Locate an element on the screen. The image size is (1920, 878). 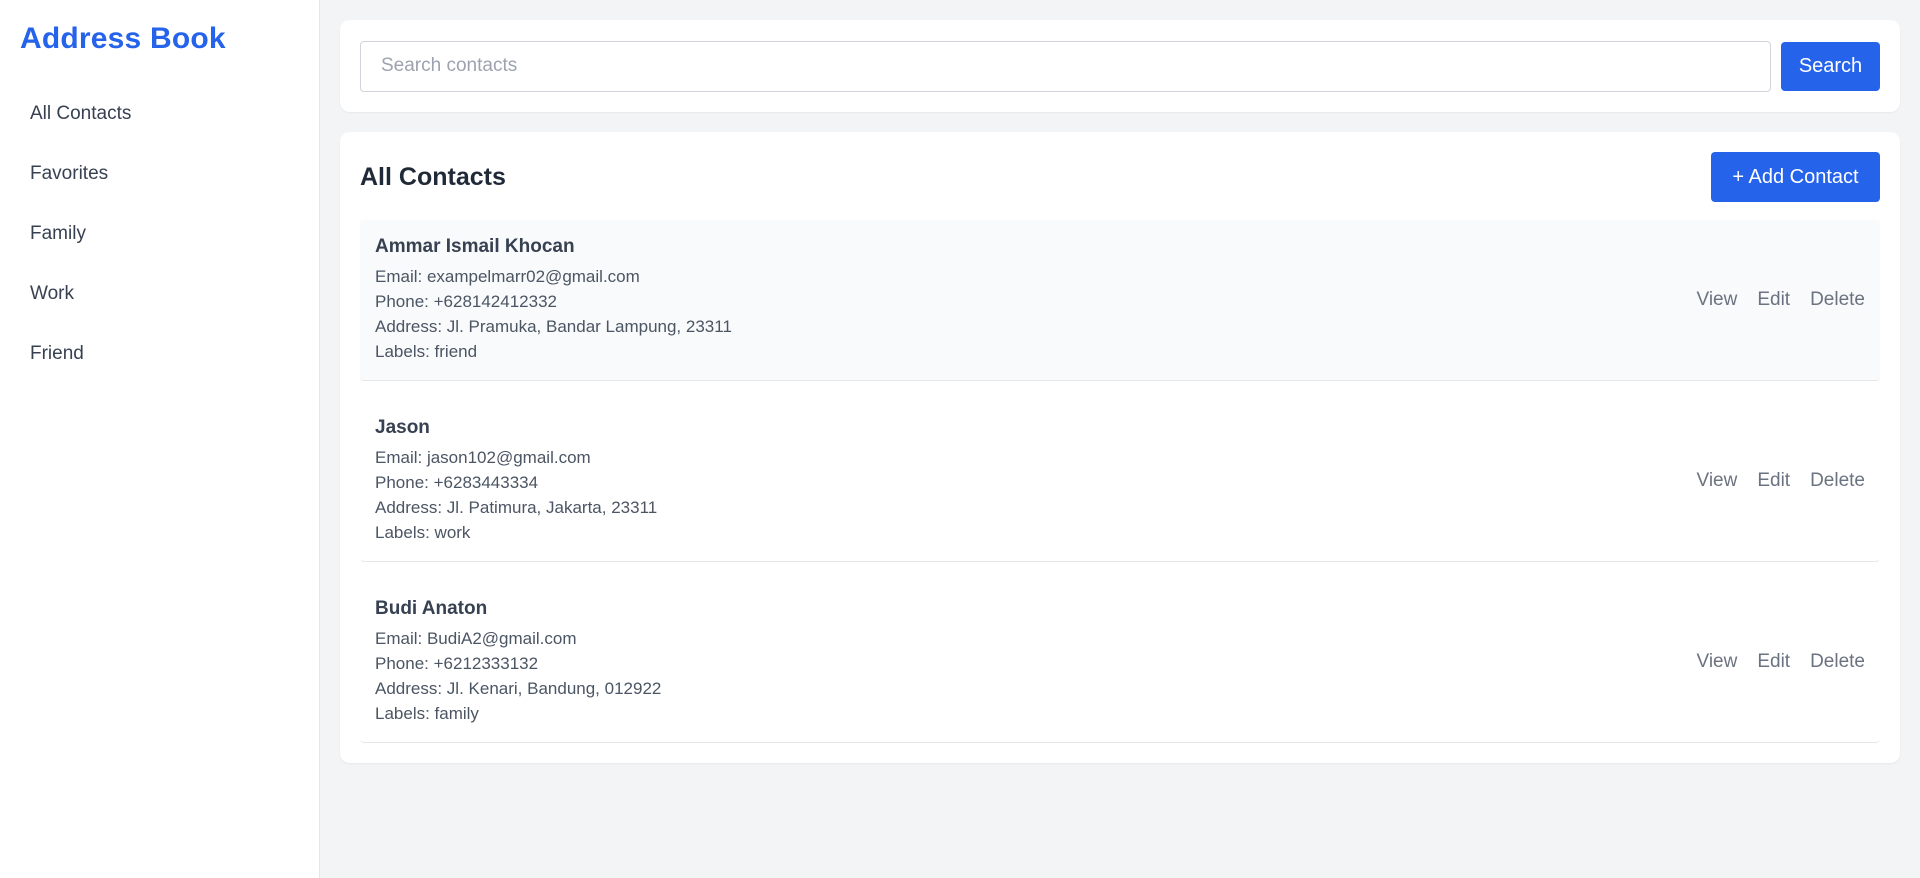
sidebar-item-family: Family is located at coordinates (159, 234).